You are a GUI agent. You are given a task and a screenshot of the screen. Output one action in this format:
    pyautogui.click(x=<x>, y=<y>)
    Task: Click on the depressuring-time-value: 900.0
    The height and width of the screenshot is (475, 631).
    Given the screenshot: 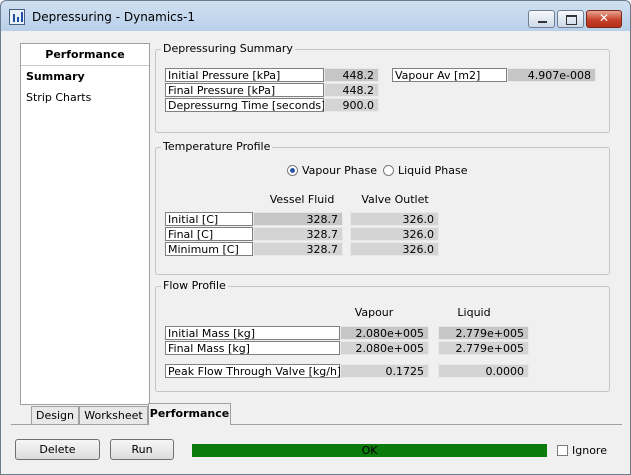 What is the action you would take?
    pyautogui.click(x=351, y=105)
    